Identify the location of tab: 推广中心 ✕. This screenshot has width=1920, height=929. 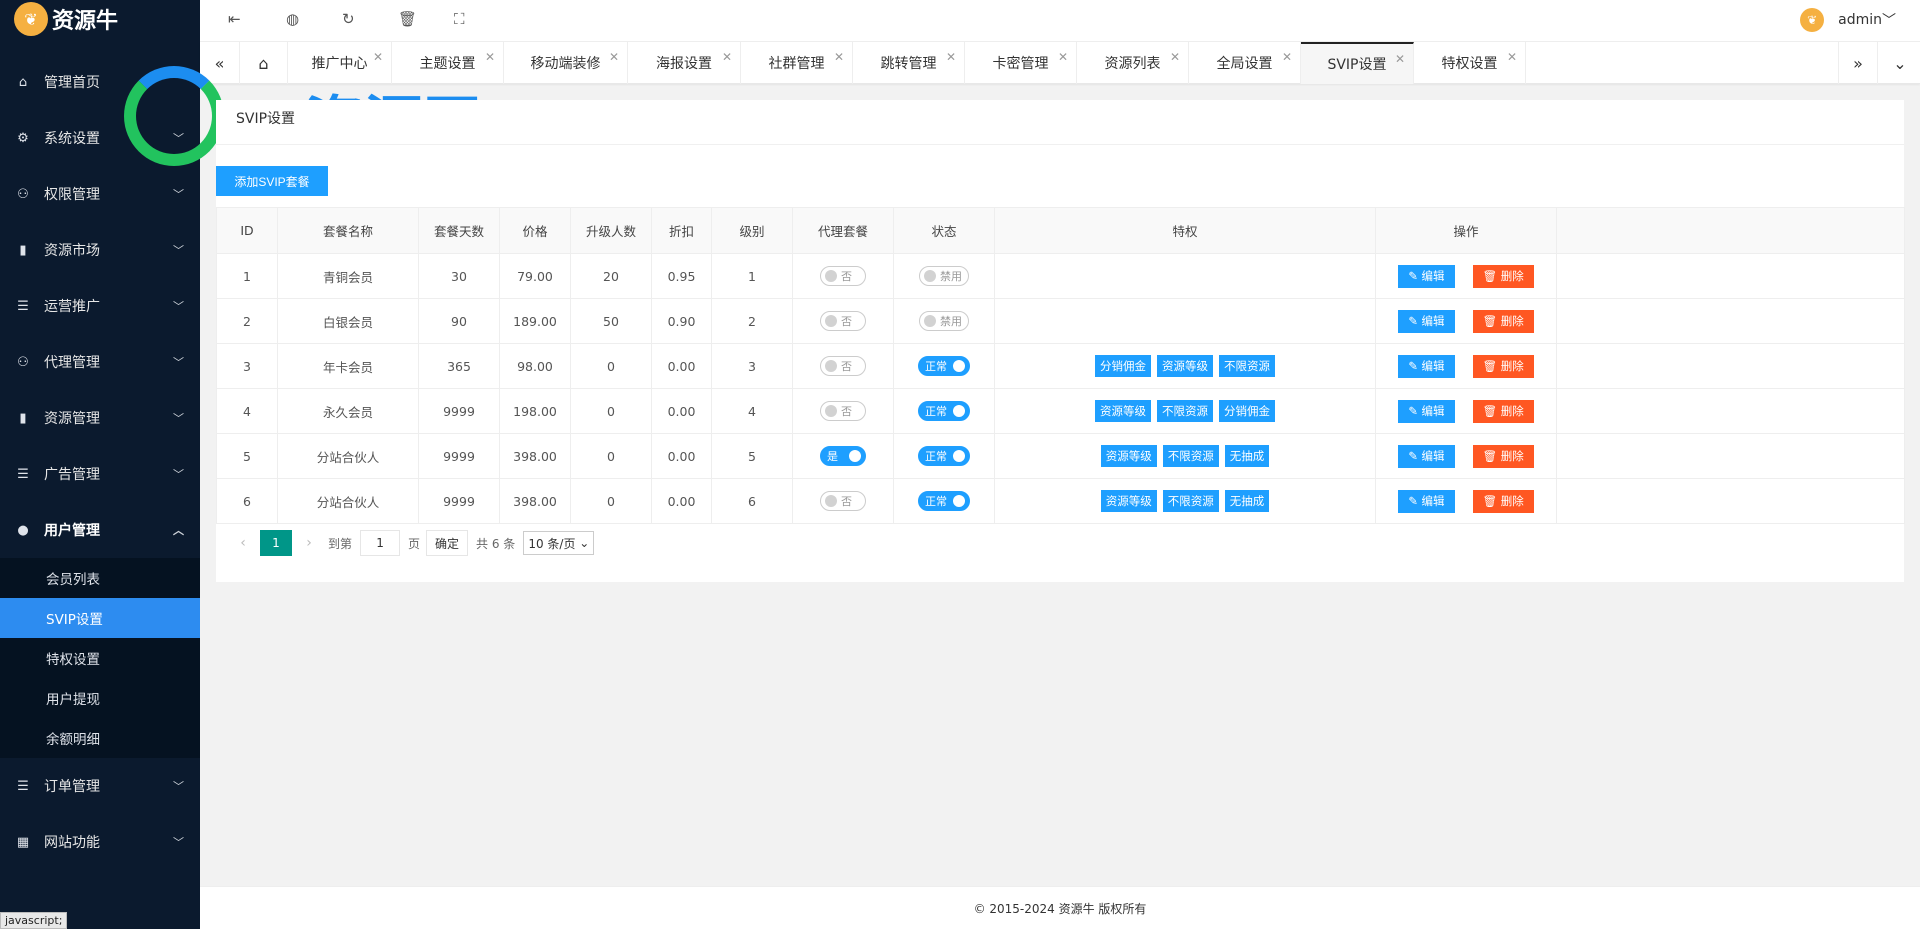
(340, 63).